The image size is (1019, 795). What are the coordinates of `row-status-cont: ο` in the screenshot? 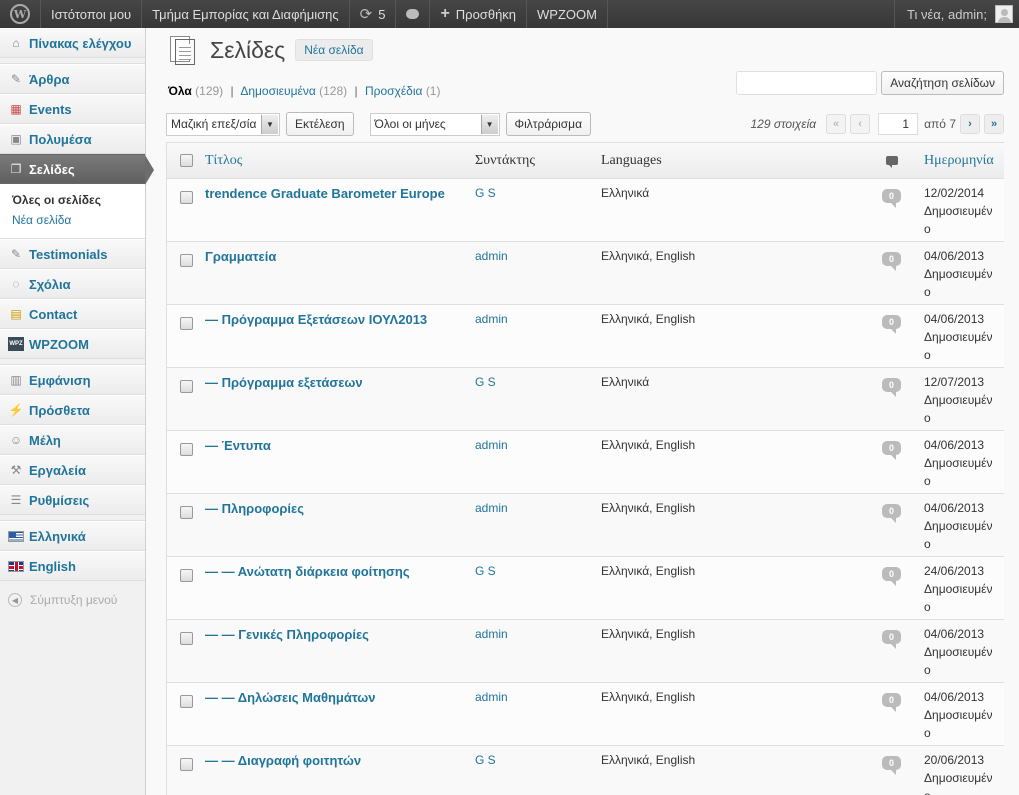 It's located at (927, 607).